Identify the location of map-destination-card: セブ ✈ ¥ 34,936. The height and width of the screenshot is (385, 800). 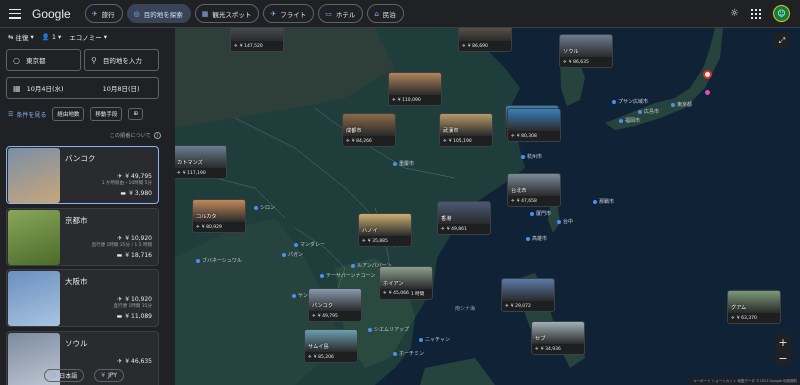
(558, 338).